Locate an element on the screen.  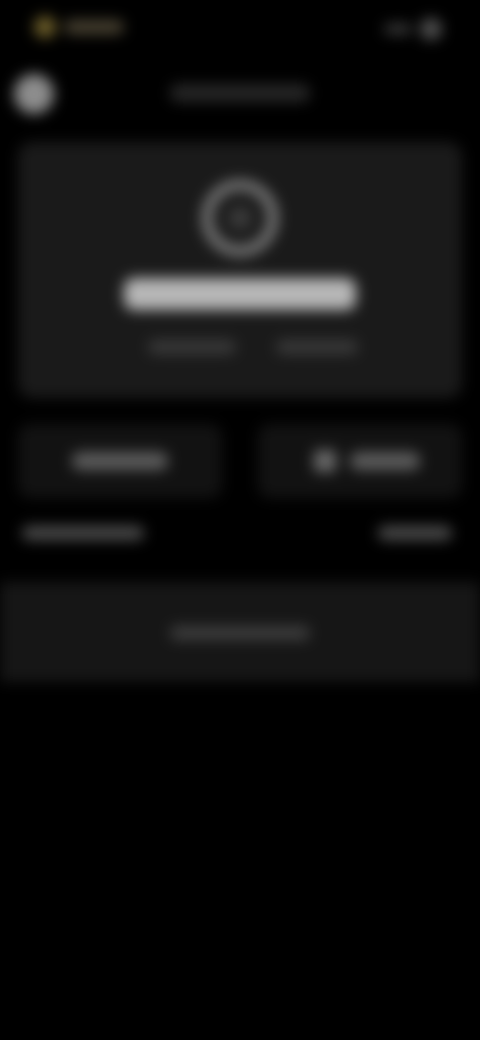
secondary-action-button is located at coordinates (360, 461).